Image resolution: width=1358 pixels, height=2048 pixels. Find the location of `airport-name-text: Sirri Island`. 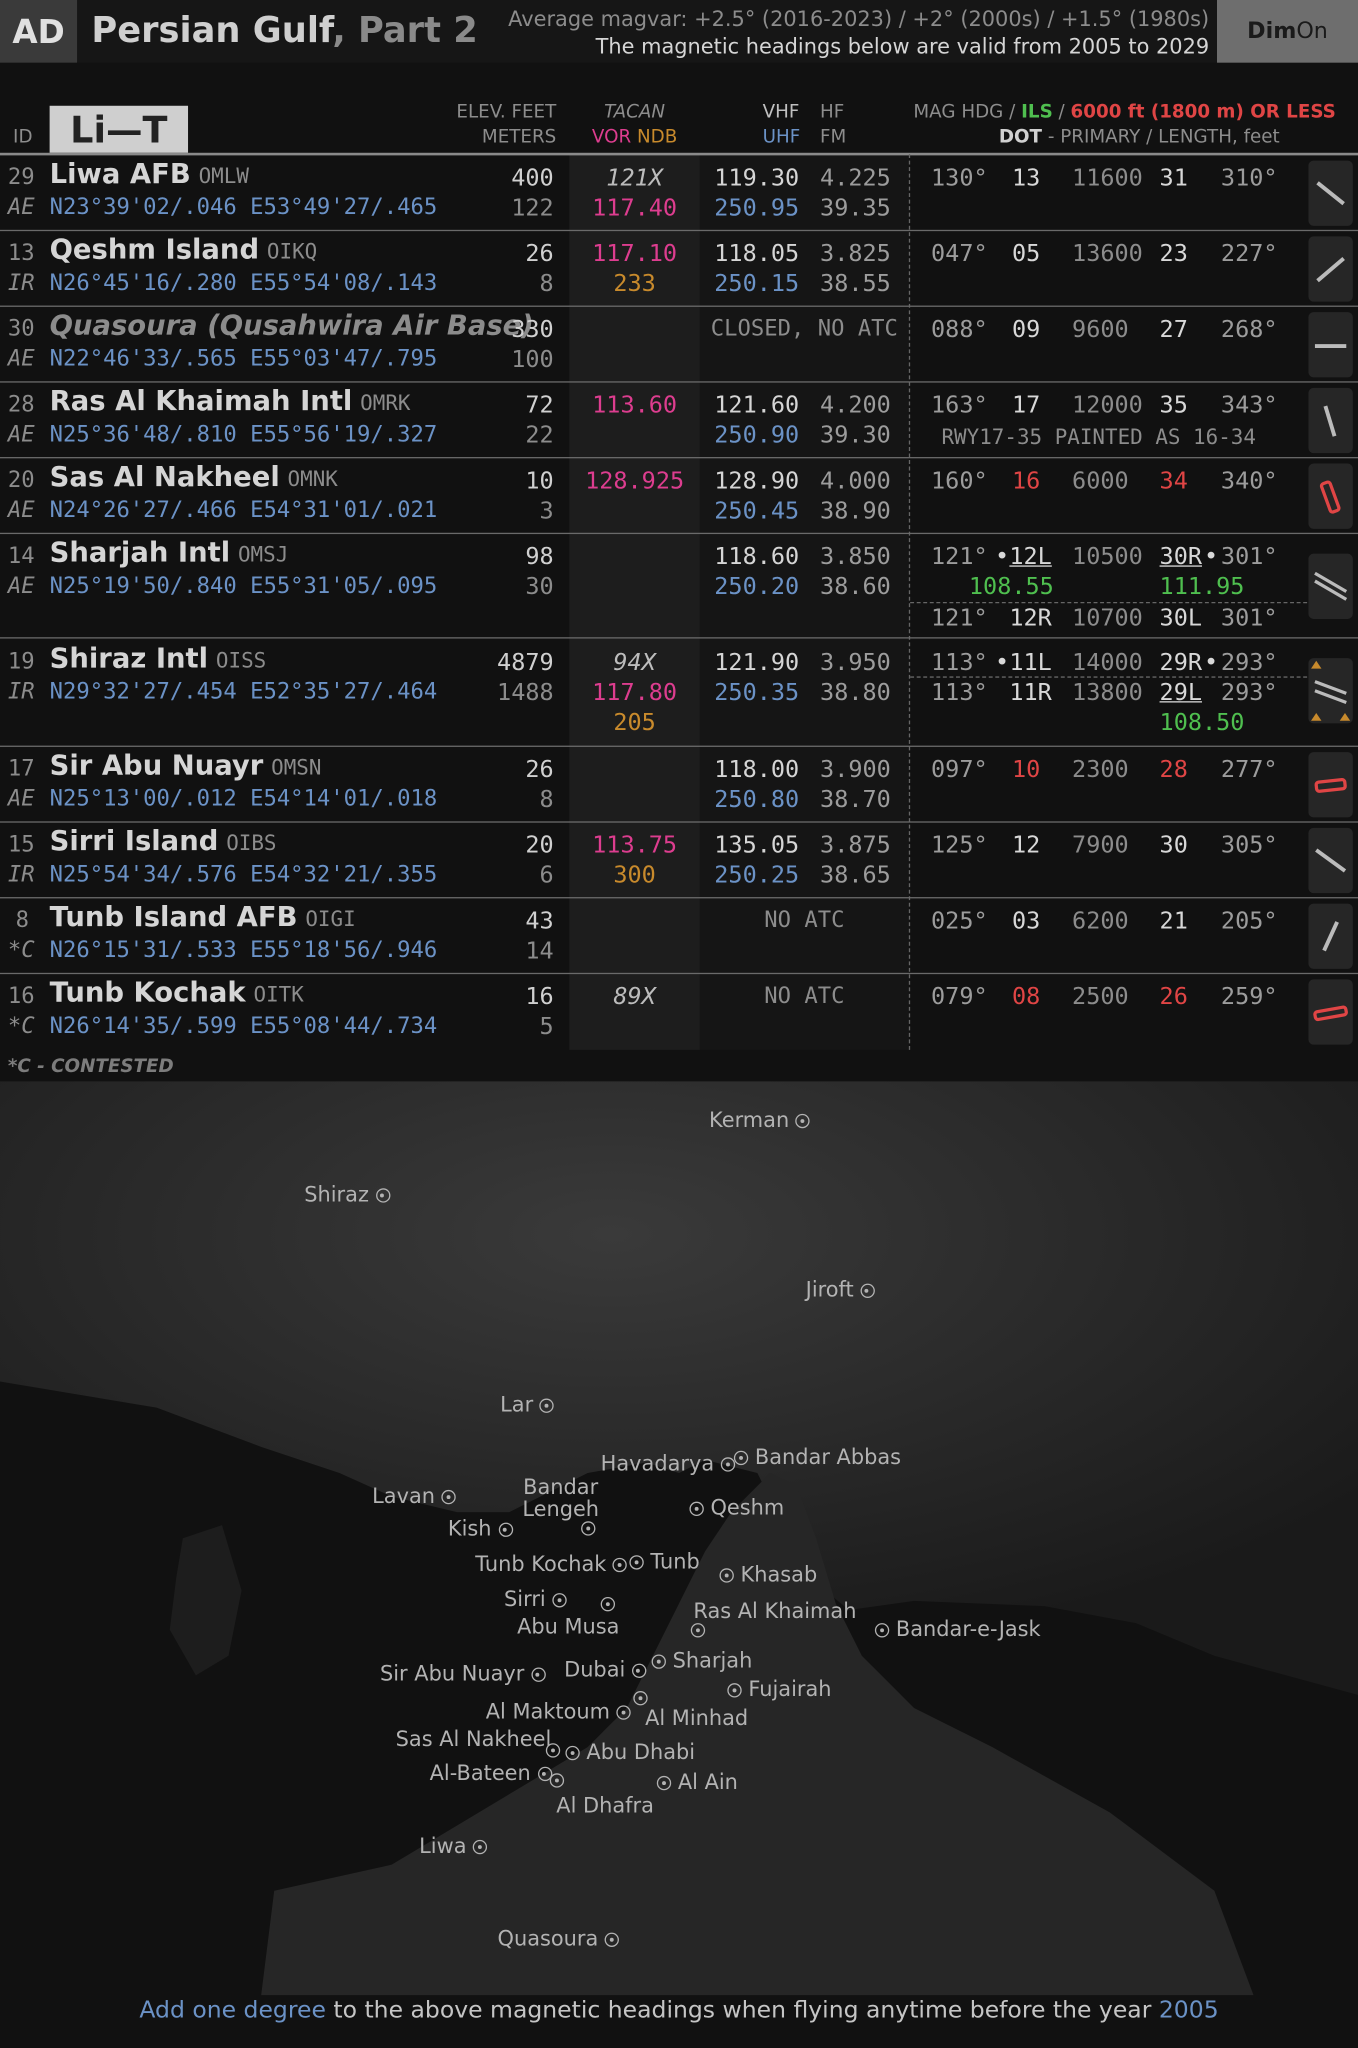

airport-name-text: Sirri Island is located at coordinates (134, 841).